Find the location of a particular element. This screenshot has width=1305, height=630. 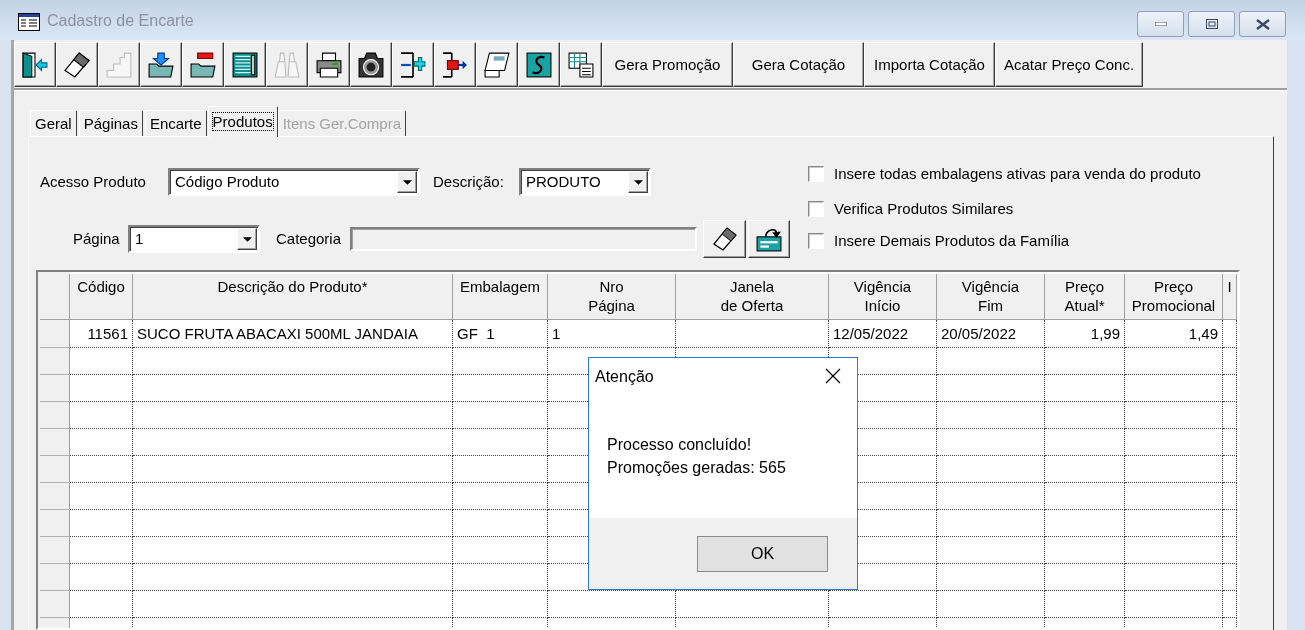

text-field is located at coordinates (523, 239).